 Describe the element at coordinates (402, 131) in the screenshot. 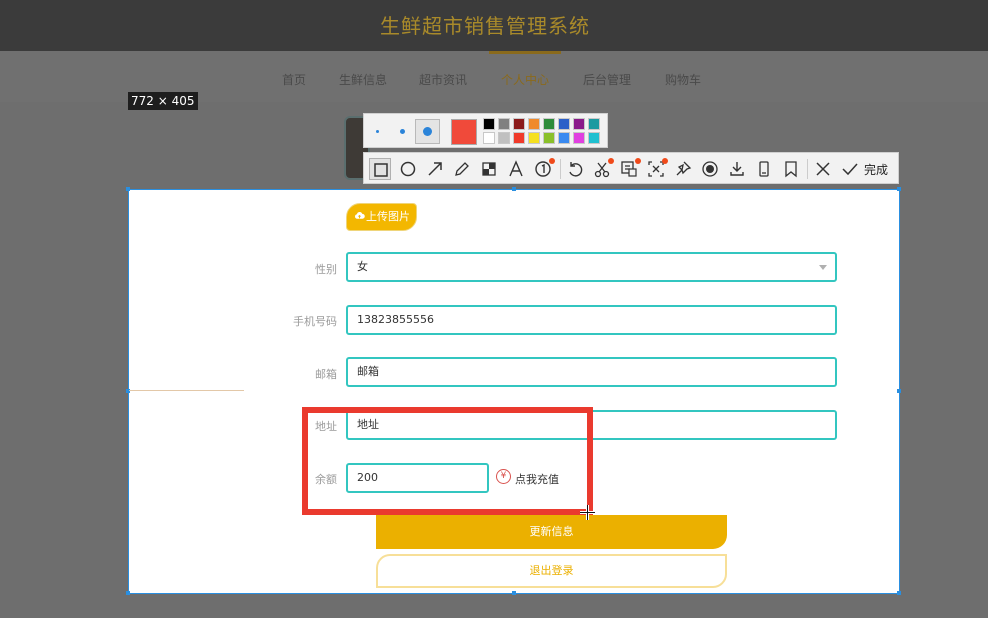

I see `pen-size-medium` at that location.